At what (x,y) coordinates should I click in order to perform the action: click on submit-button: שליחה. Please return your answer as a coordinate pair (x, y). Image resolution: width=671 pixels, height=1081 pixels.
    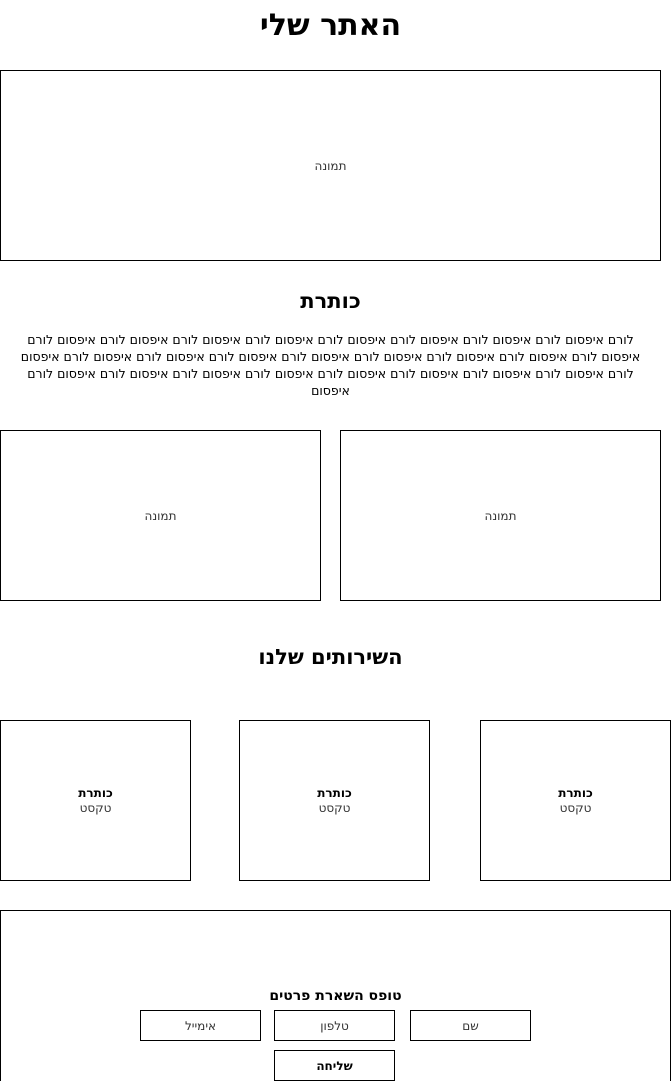
    Looking at the image, I should click on (334, 1065).